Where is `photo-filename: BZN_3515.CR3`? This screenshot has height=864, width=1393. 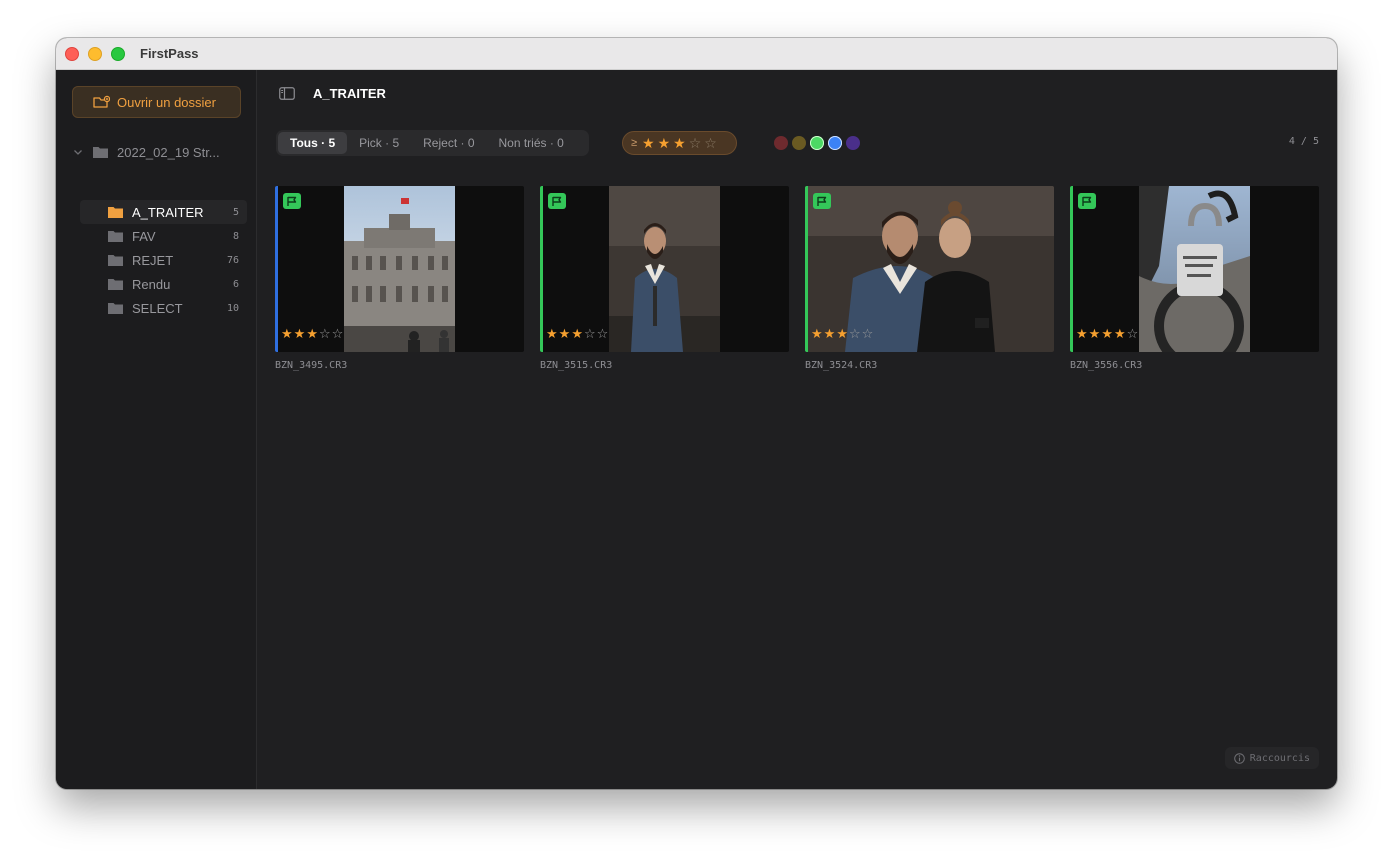
photo-filename: BZN_3515.CR3 is located at coordinates (576, 365).